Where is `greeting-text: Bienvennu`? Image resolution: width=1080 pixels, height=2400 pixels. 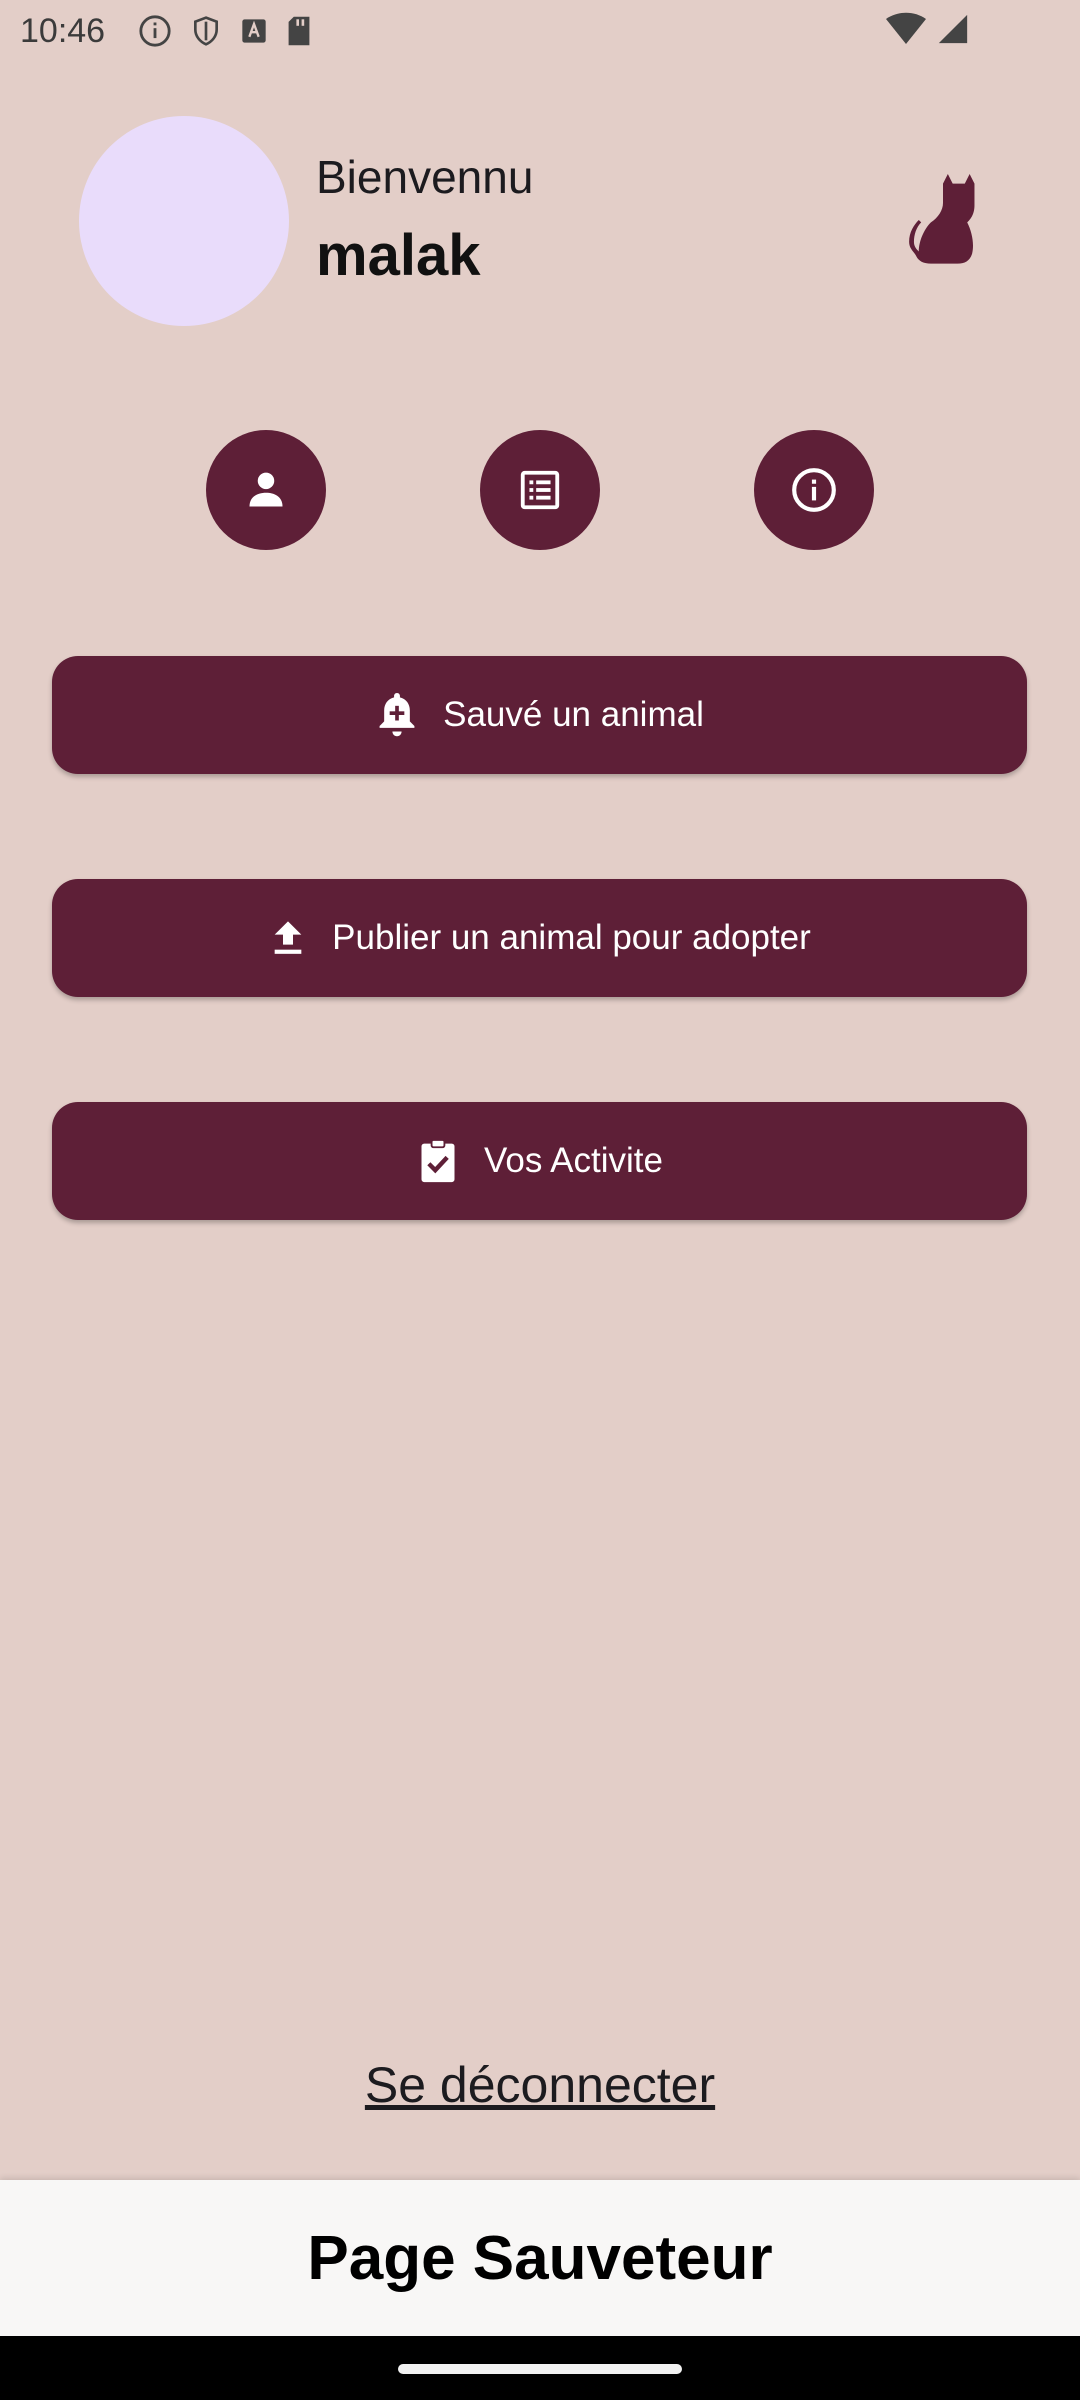 greeting-text: Bienvennu is located at coordinates (425, 177).